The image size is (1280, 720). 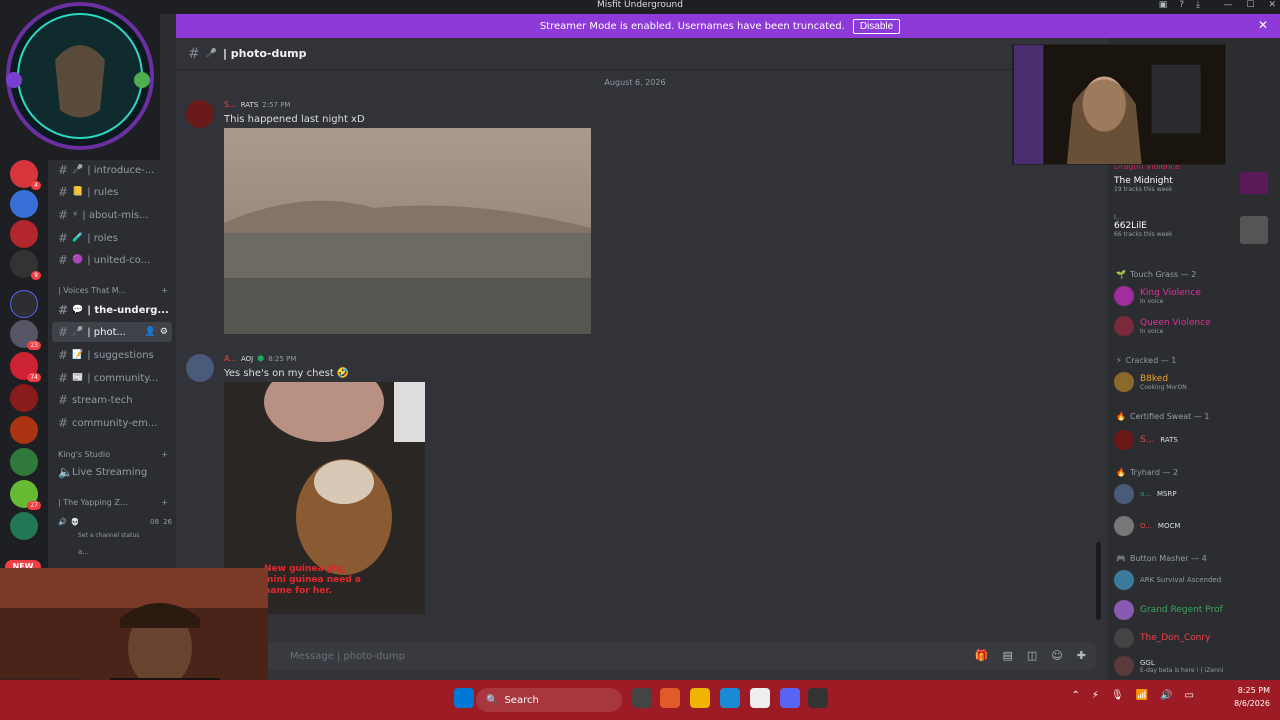 What do you see at coordinates (112, 355) in the screenshot?
I see `channel-suggestions: # 📝 | suggestions` at bounding box center [112, 355].